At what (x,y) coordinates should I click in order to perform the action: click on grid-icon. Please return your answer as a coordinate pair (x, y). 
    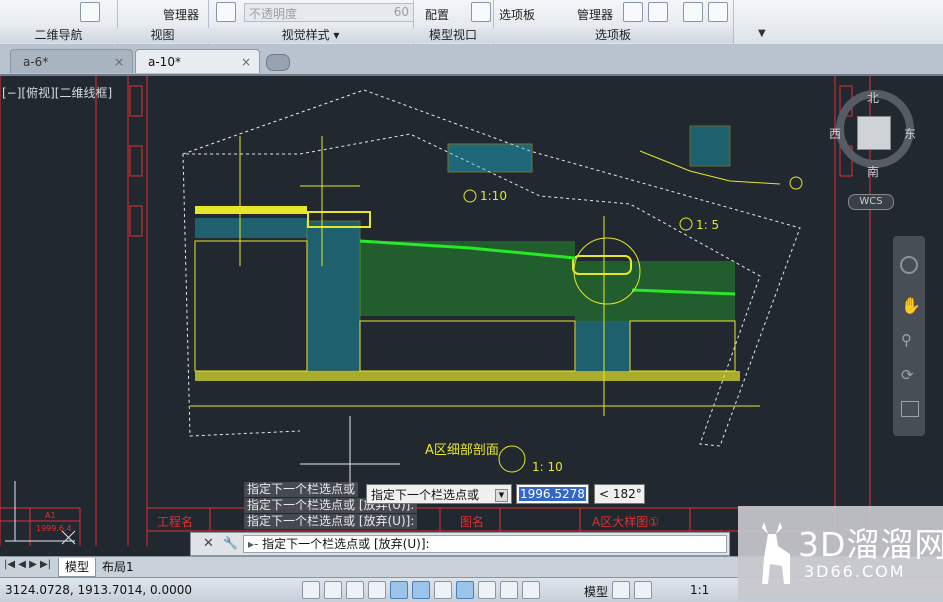
    Looking at the image, I should click on (355, 590).